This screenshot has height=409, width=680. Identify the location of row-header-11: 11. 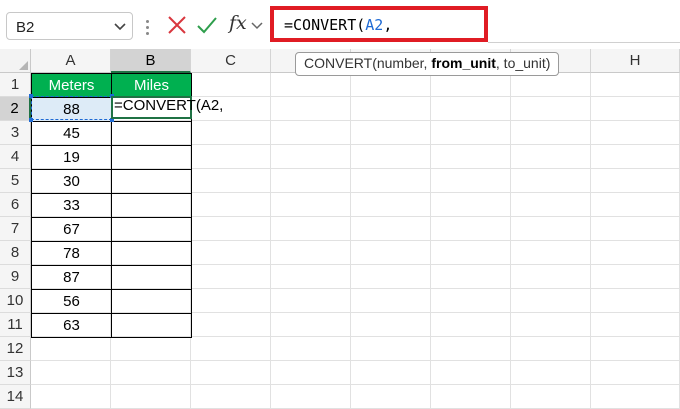
(15, 325).